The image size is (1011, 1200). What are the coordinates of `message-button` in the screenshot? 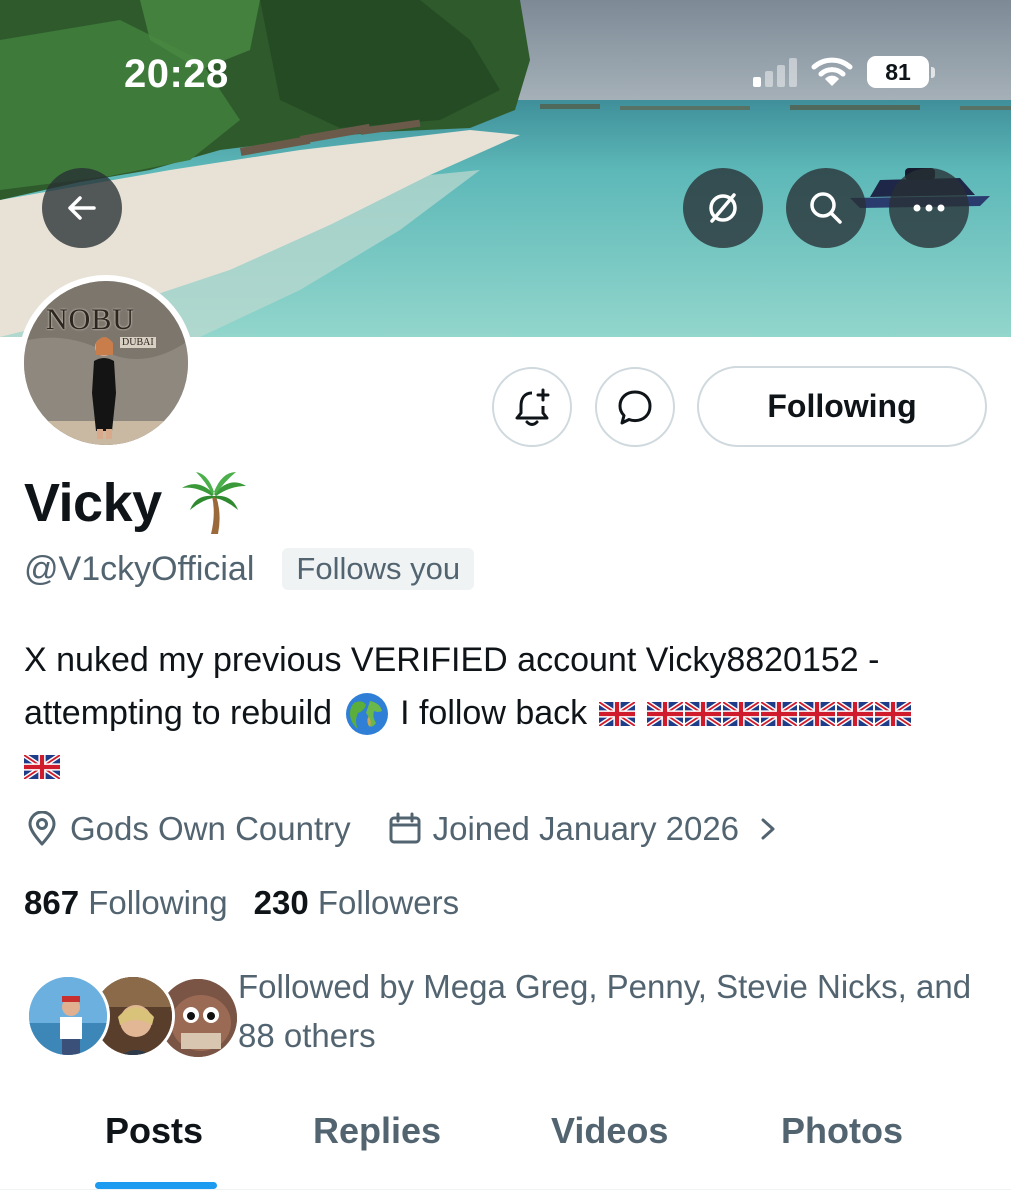 It's located at (635, 407).